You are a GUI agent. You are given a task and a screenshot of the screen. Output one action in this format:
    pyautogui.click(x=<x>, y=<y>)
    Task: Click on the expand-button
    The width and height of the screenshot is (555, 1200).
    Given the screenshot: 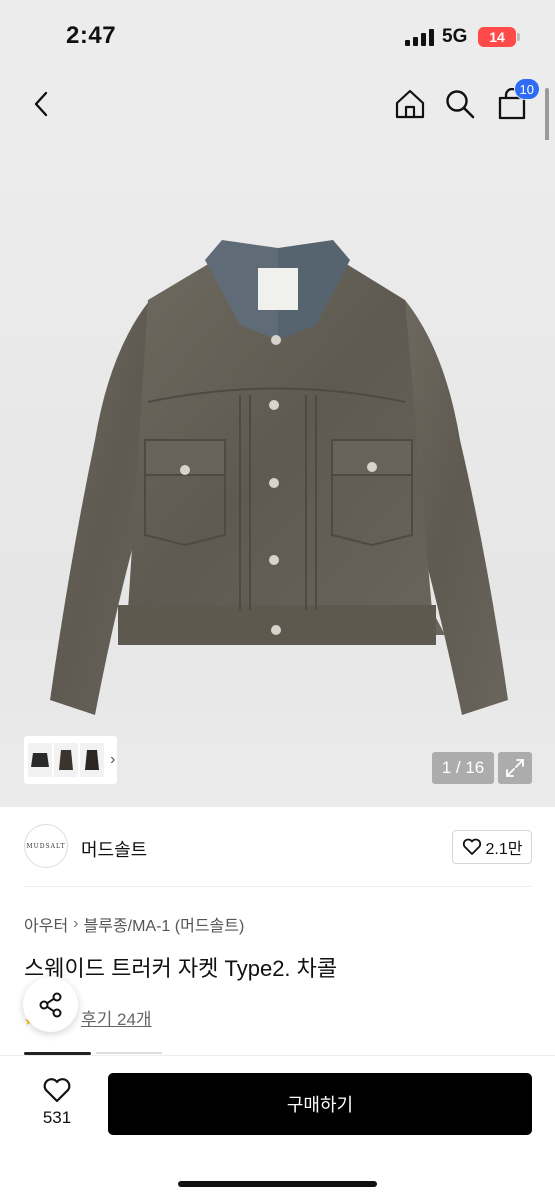 What is the action you would take?
    pyautogui.click(x=515, y=768)
    